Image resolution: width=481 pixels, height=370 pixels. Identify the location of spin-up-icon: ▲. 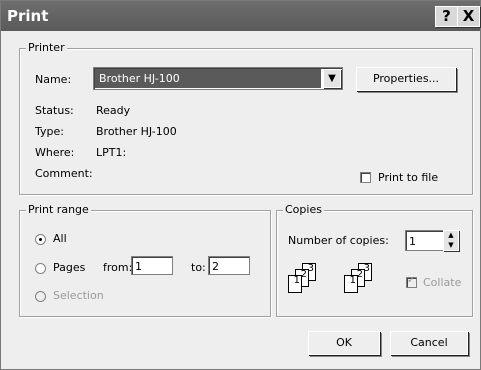
(451, 235).